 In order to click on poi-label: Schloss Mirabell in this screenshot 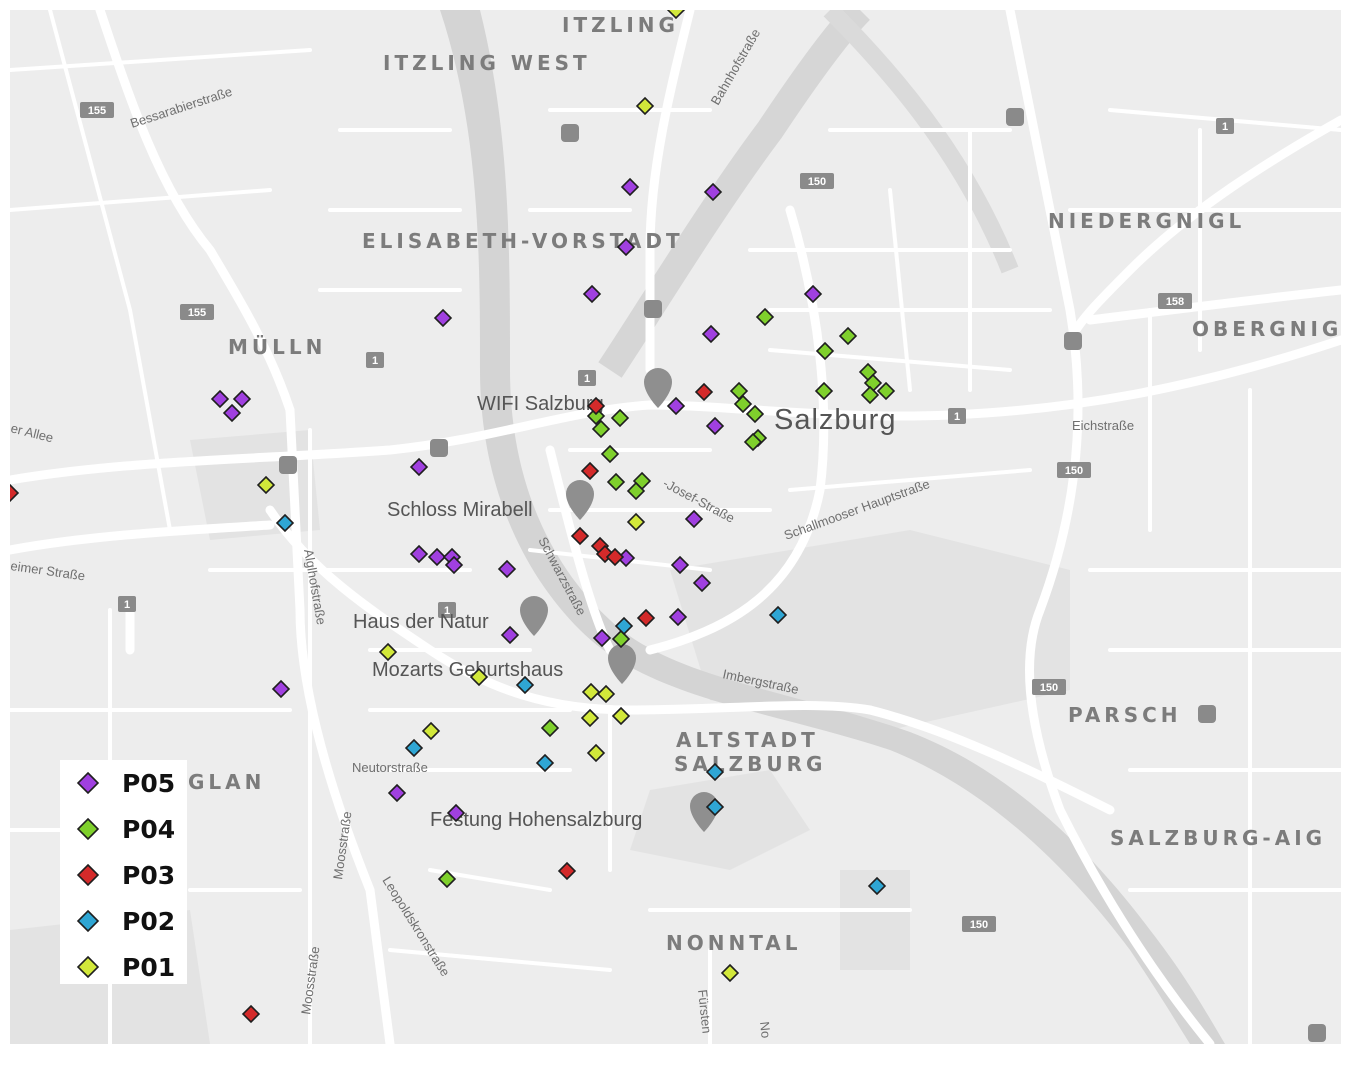, I will do `click(460, 510)`.